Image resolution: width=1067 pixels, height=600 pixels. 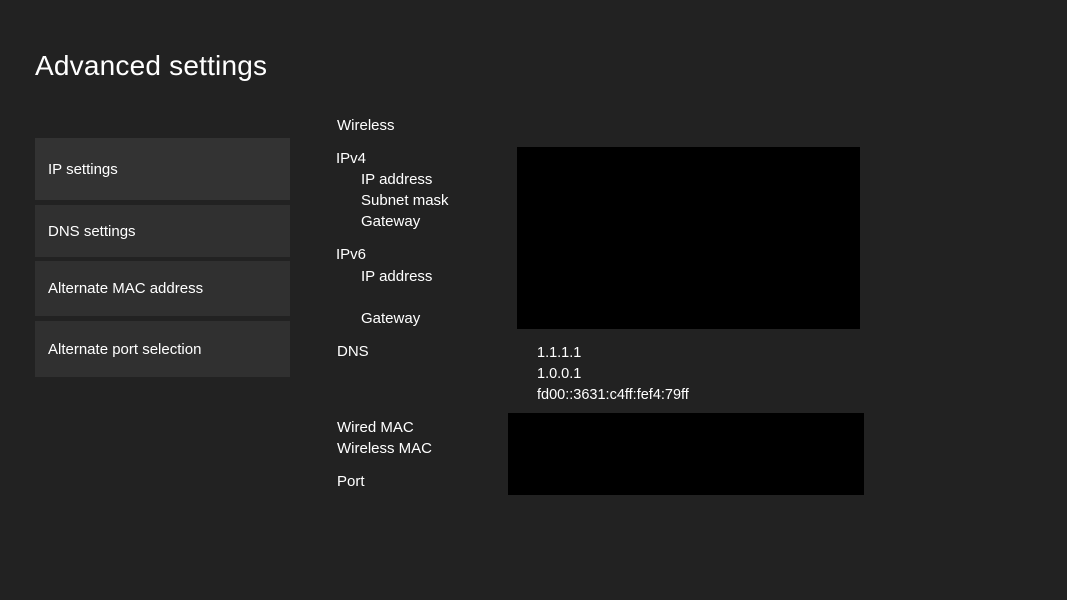 What do you see at coordinates (559, 374) in the screenshot?
I see `dns-secondary-value: 1.0.0.1` at bounding box center [559, 374].